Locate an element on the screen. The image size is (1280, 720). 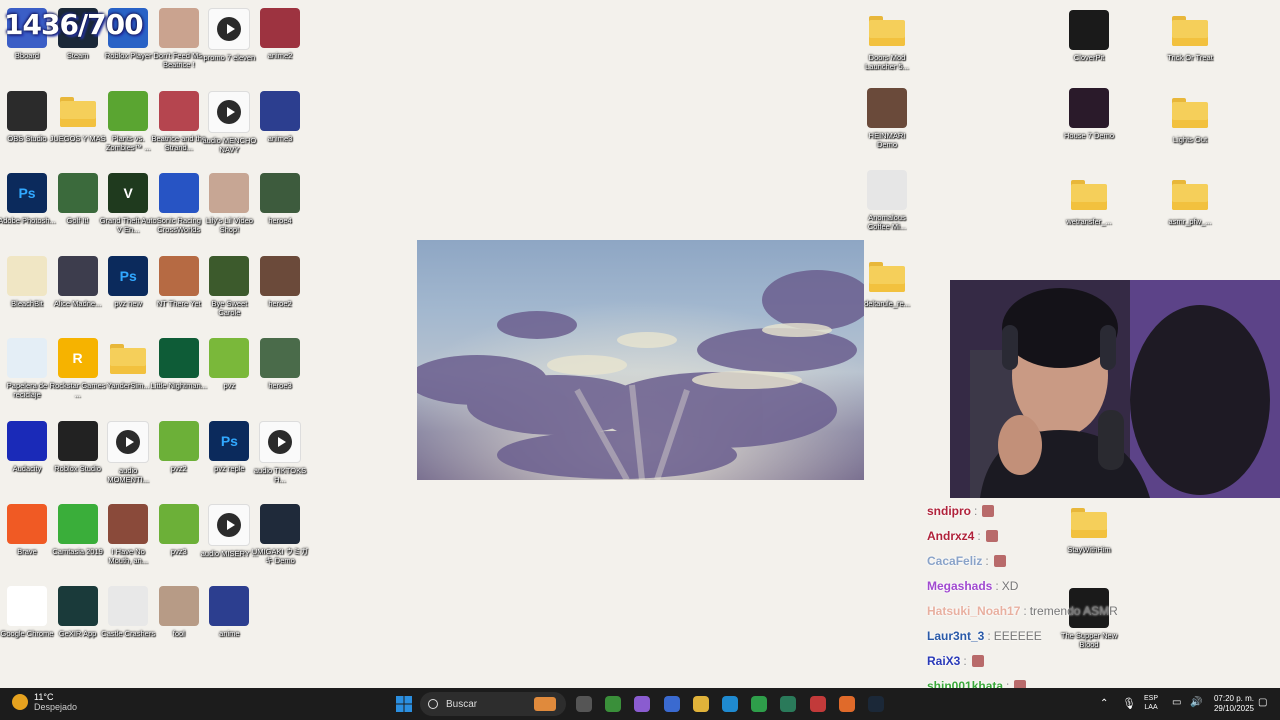
desktop-icon: GeXIR App is located at coordinates (78, 612).